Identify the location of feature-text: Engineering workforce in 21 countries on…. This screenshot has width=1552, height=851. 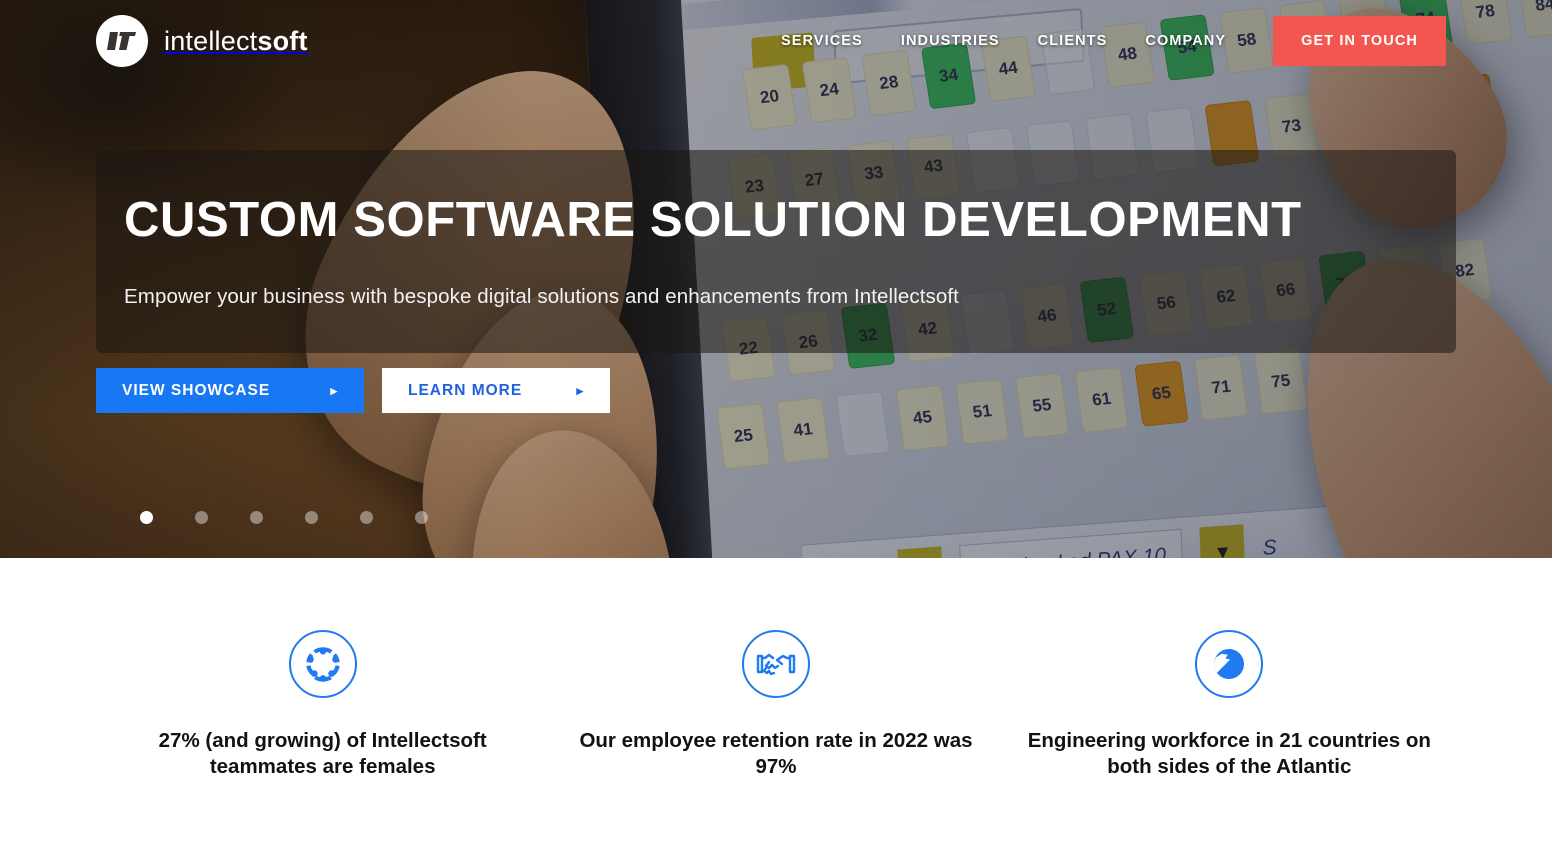
(1229, 754).